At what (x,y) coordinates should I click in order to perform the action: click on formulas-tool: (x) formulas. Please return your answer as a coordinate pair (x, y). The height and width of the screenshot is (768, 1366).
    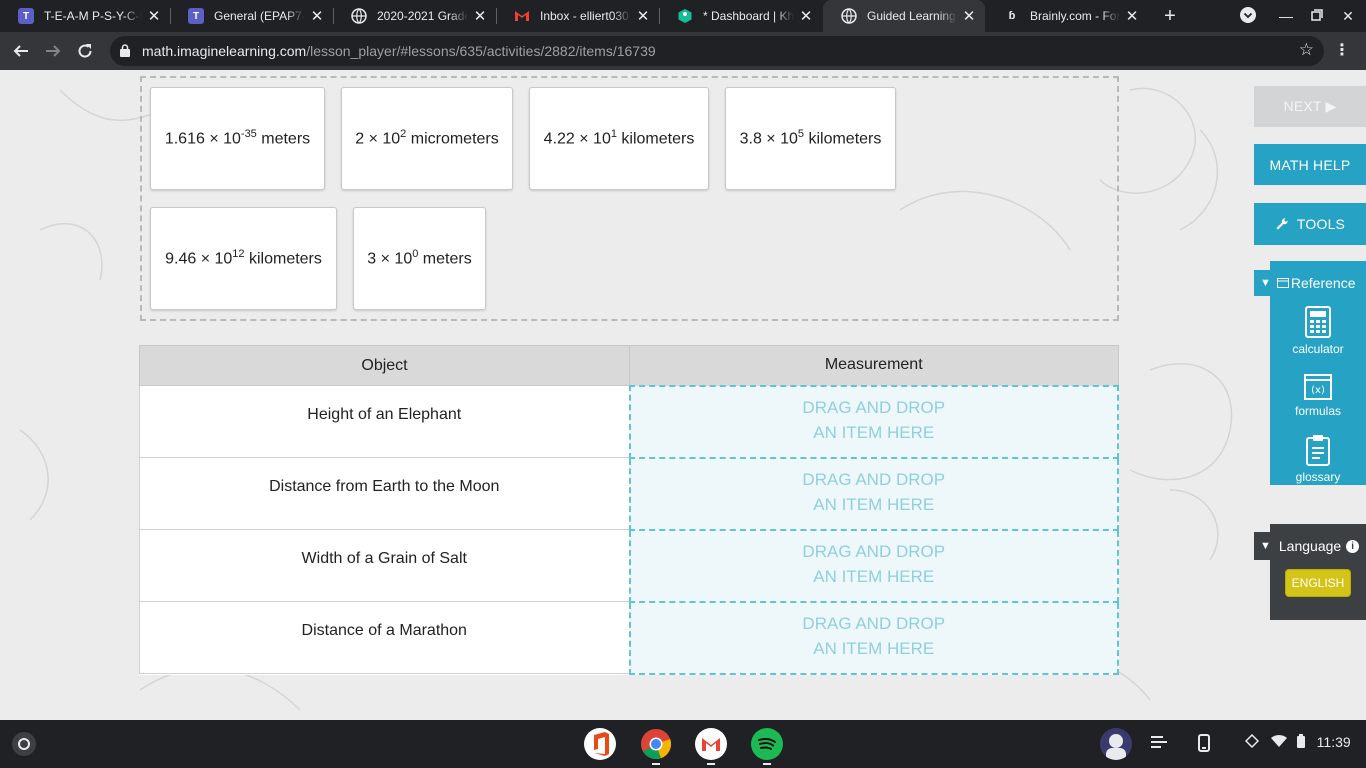
    Looking at the image, I should click on (1318, 396).